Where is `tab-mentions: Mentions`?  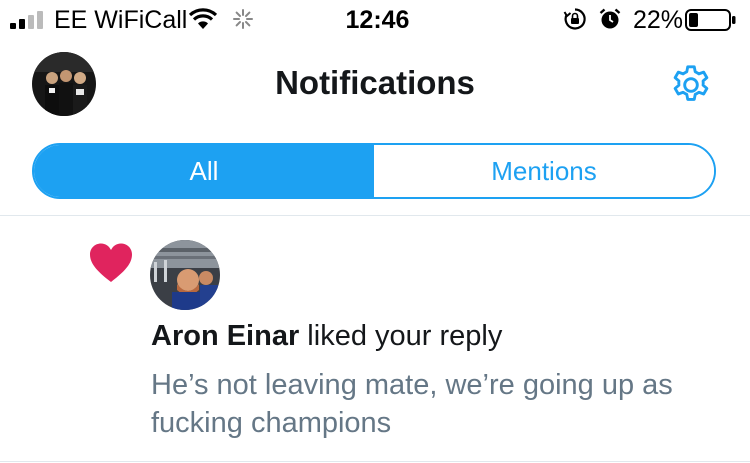
tab-mentions: Mentions is located at coordinates (544, 171).